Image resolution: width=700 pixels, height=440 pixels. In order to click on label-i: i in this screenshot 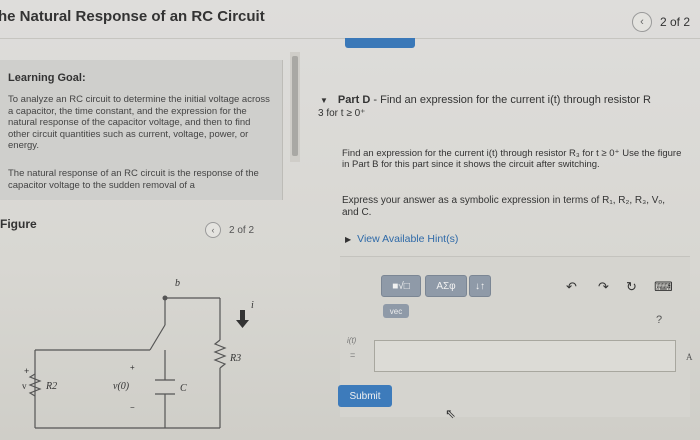, I will do `click(252, 305)`.